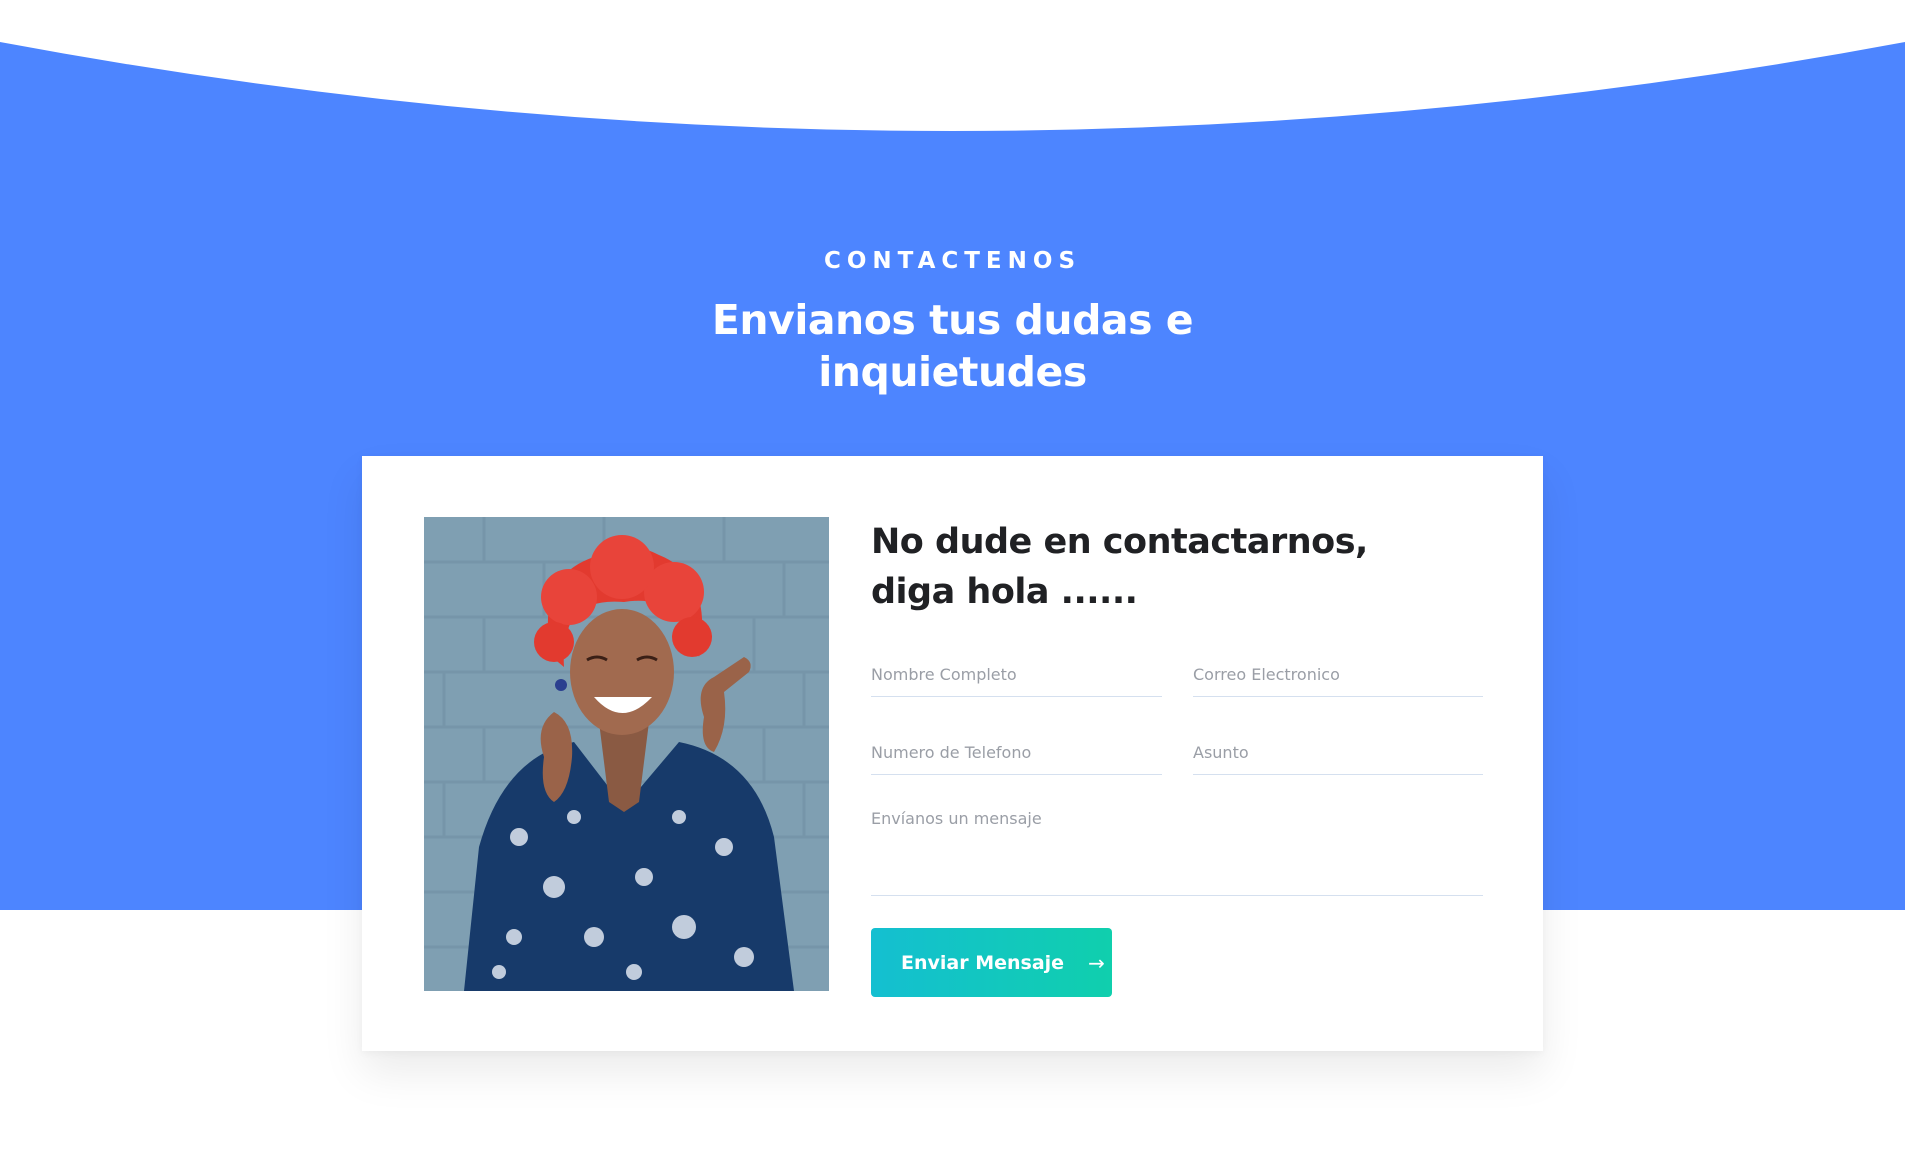  I want to click on smiling-woman-photo, so click(626, 754).